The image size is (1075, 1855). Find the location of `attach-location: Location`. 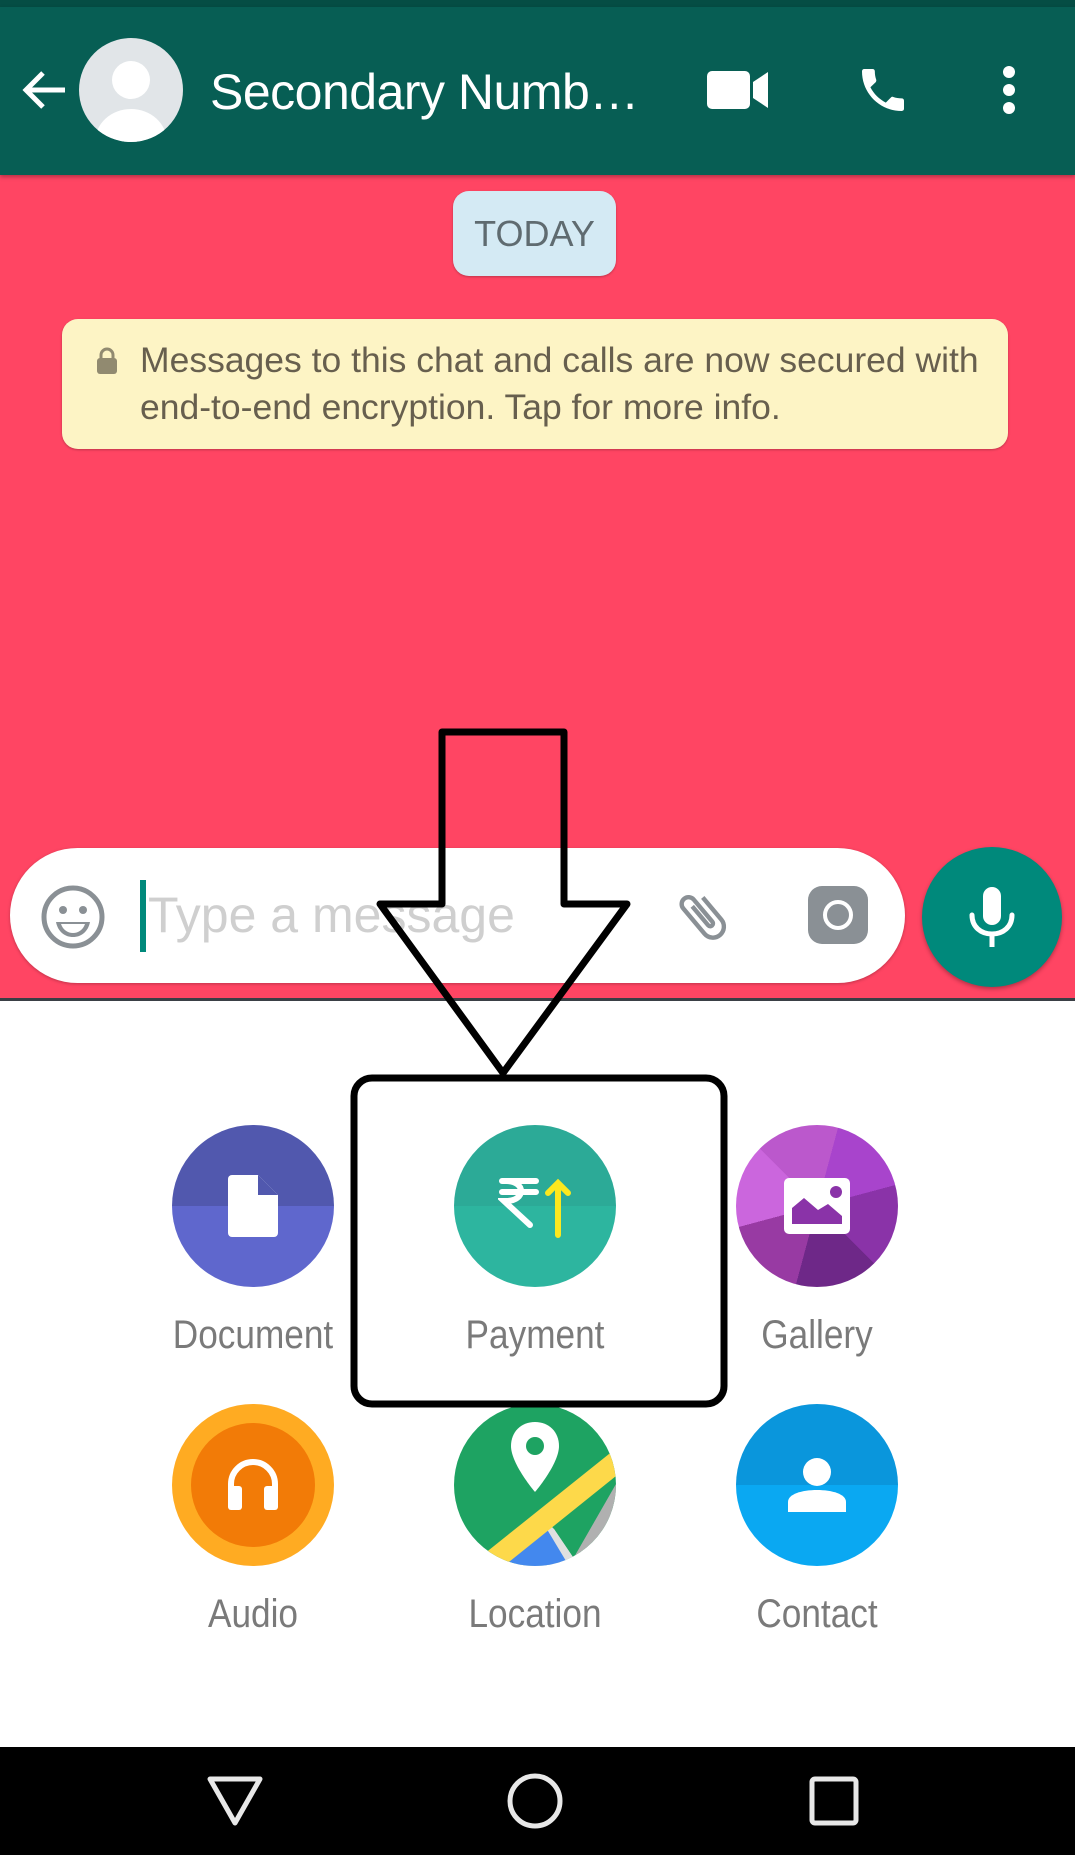

attach-location: Location is located at coordinates (535, 1520).